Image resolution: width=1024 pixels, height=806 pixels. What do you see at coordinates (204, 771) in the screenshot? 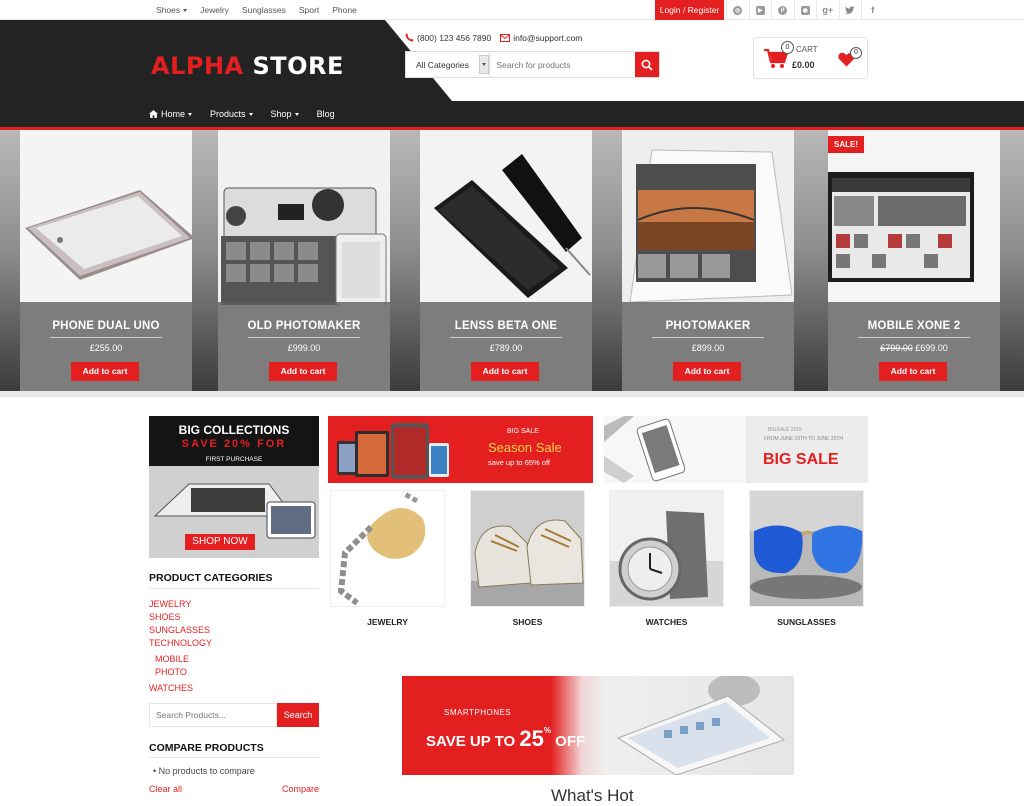
I see `compare-empty-message: • No products to compare` at bounding box center [204, 771].